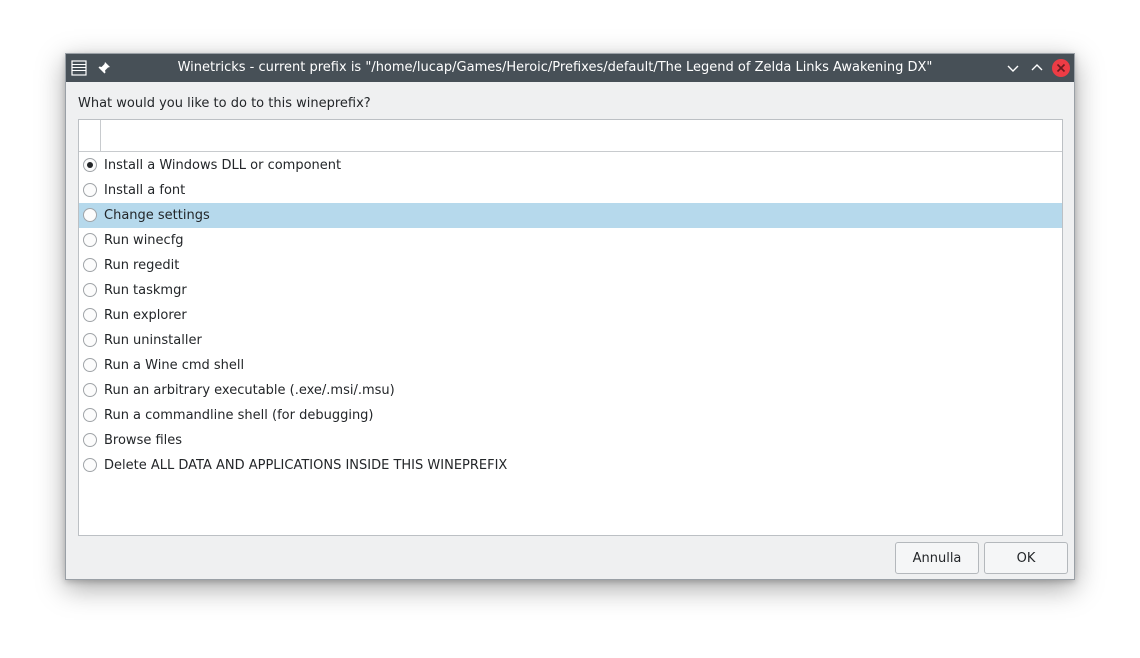 Image resolution: width=1140 pixels, height=658 pixels. I want to click on list-item: Change settings, so click(570, 215).